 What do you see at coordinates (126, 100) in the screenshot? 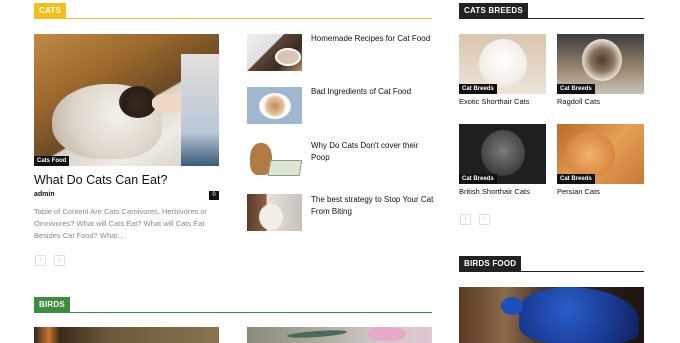
I see `cats-feature-image: Cats Food` at bounding box center [126, 100].